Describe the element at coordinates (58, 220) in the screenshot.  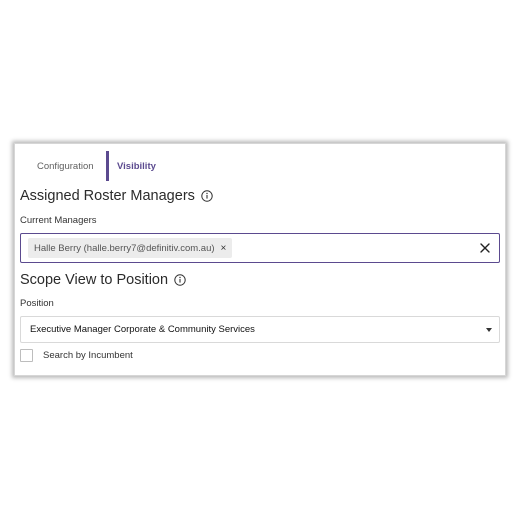
I see `current-managers-label: Current Managers` at that location.